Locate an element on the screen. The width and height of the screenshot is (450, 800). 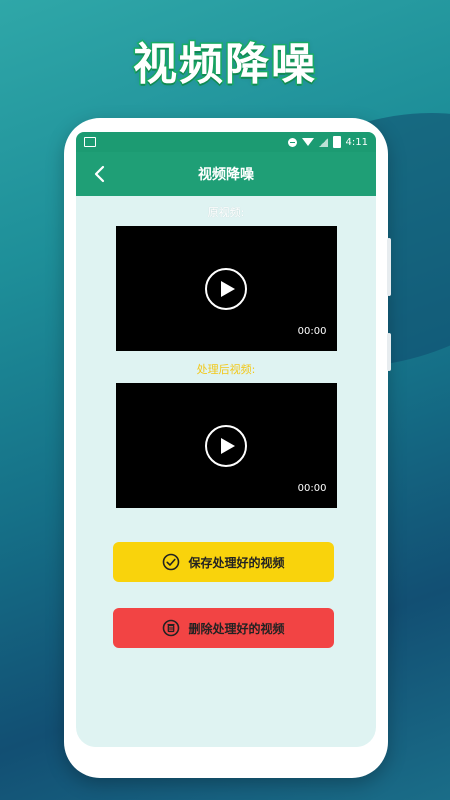
signal-off-icon is located at coordinates (323, 142).